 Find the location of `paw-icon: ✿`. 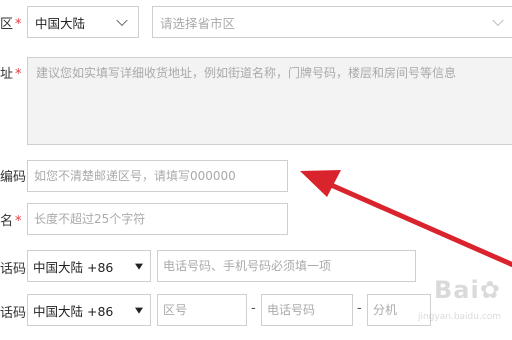

paw-icon: ✿ is located at coordinates (490, 290).